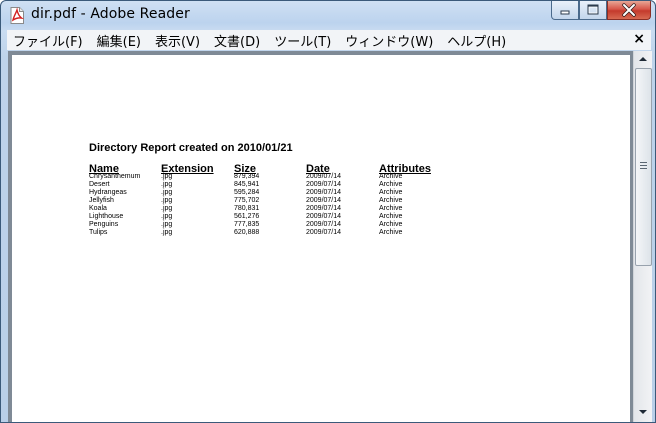 Image resolution: width=656 pixels, height=423 pixels. Describe the element at coordinates (17, 15) in the screenshot. I see `pdf-file-icon` at that location.